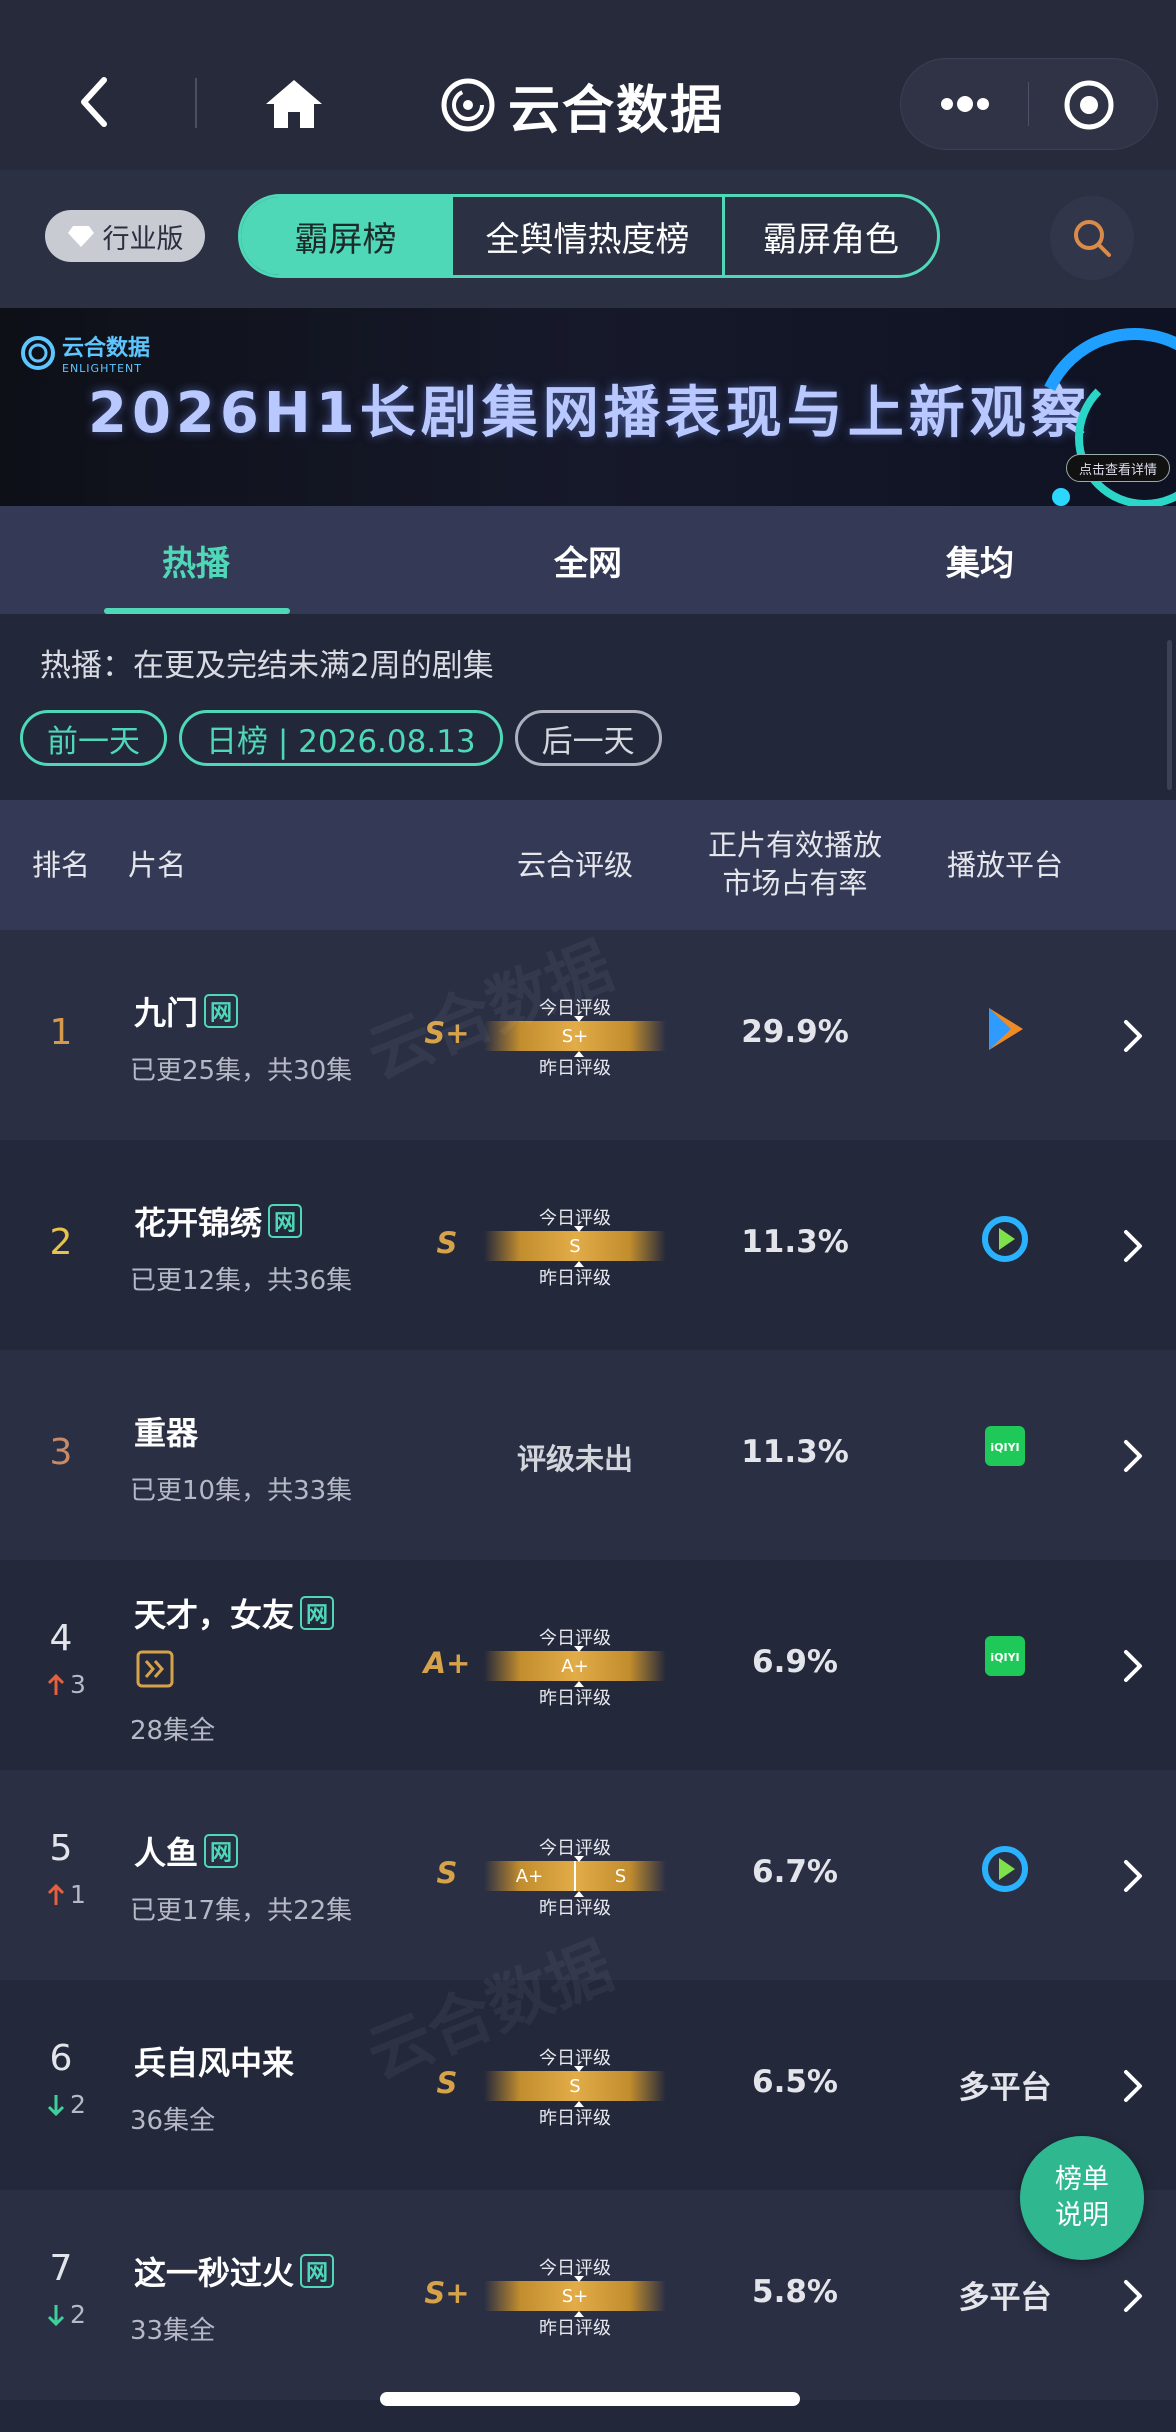 The width and height of the screenshot is (1176, 2432). I want to click on tab-bapingjuese: 霸屏角色, so click(831, 236).